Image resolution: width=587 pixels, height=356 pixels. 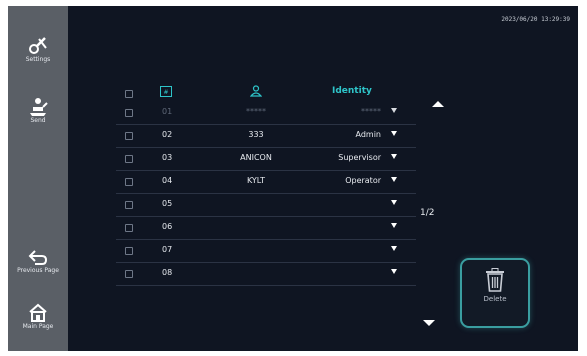 I want to click on row-identity: Supervisor, so click(x=359, y=157).